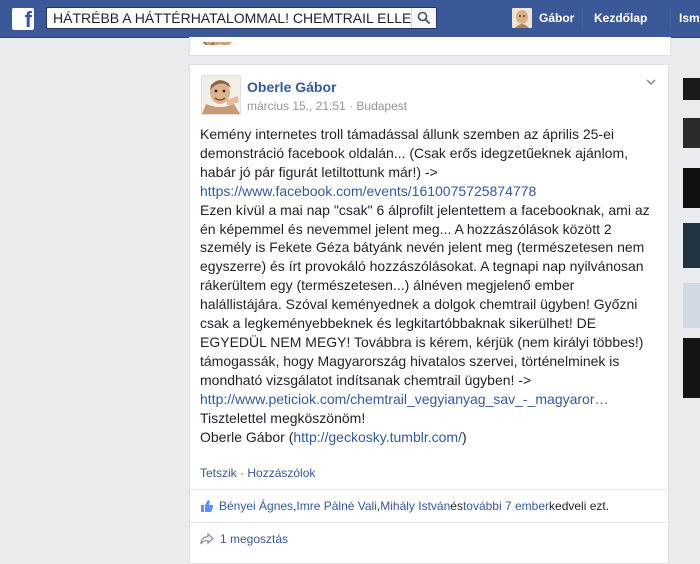 The width and height of the screenshot is (700, 564). What do you see at coordinates (651, 82) in the screenshot?
I see `chevron-down-icon` at bounding box center [651, 82].